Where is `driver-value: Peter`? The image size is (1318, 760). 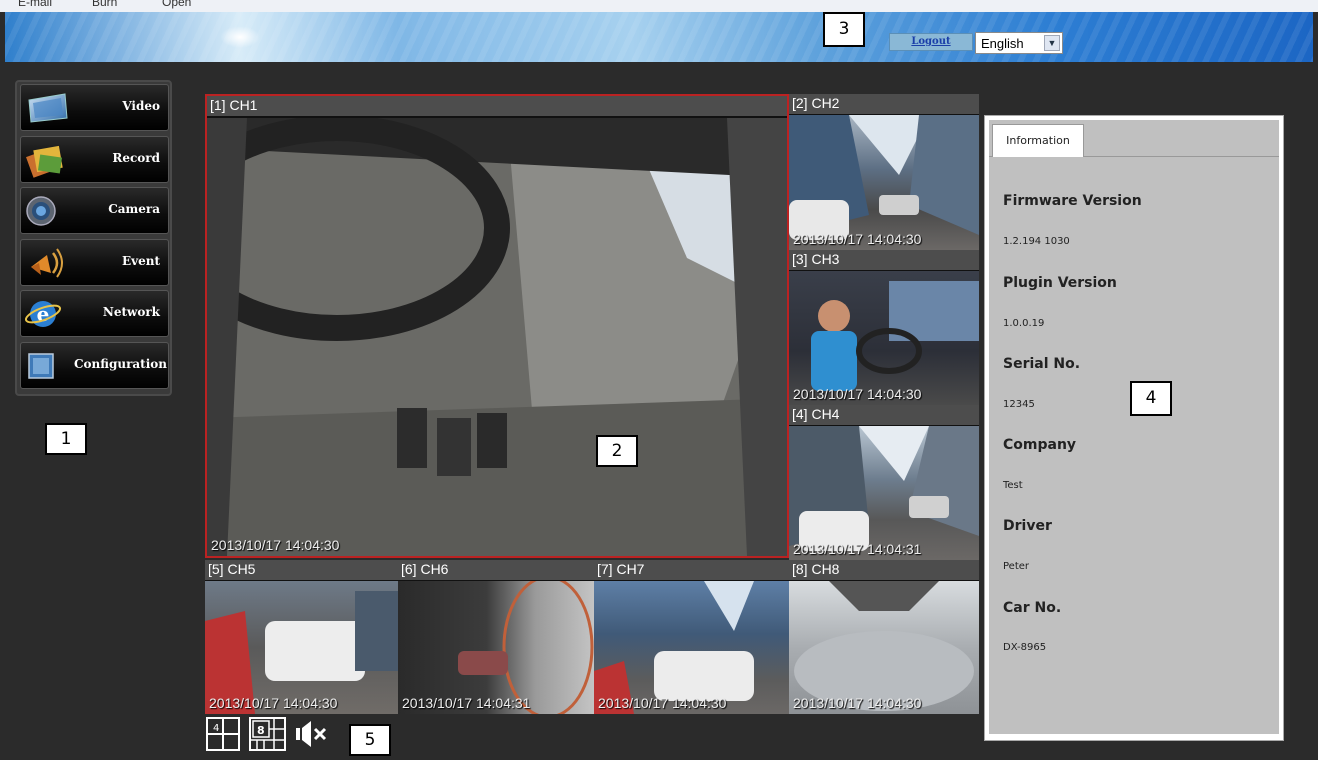 driver-value: Peter is located at coordinates (1016, 566).